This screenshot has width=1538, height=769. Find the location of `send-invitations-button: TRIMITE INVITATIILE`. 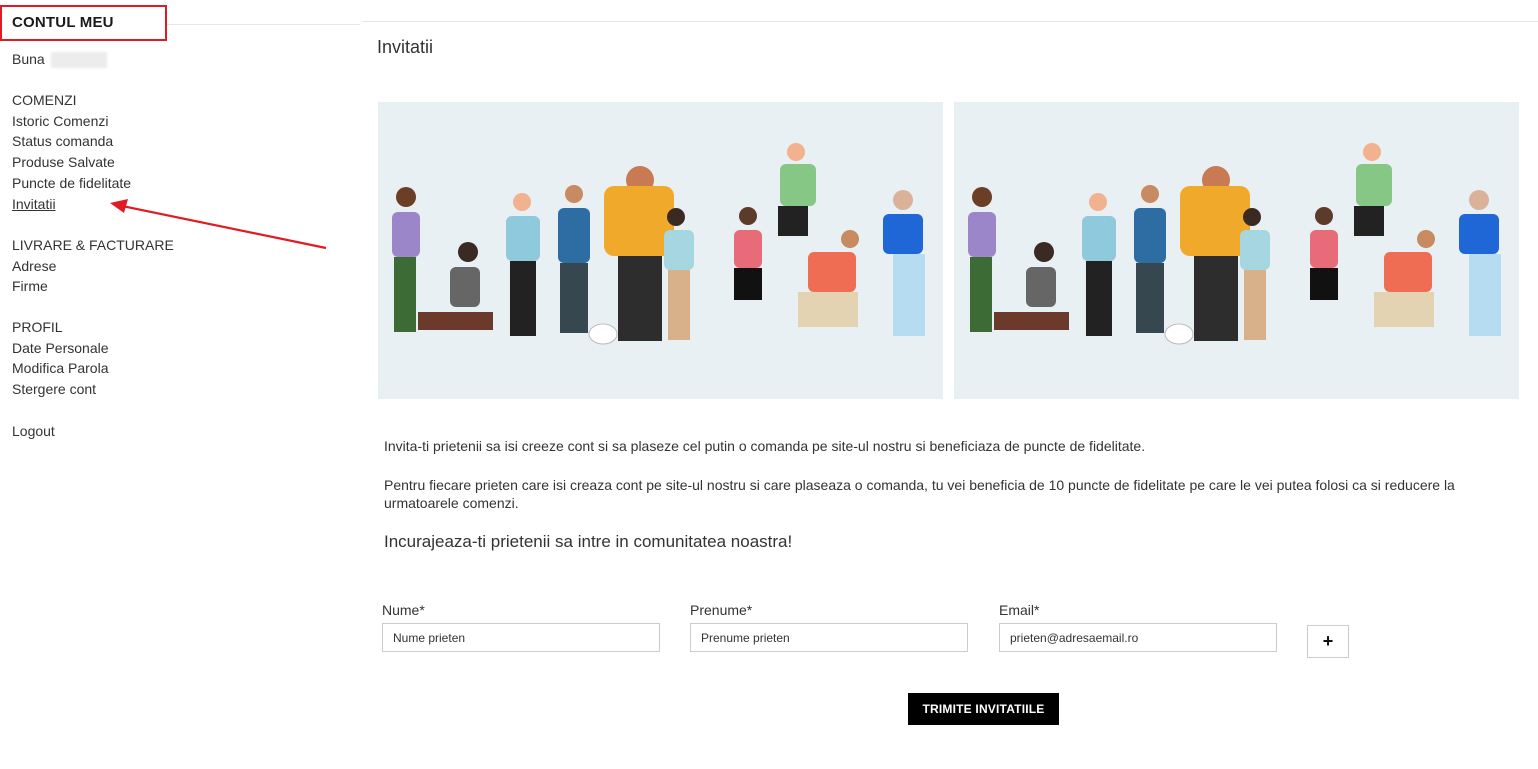

send-invitations-button: TRIMITE INVITATIILE is located at coordinates (983, 709).